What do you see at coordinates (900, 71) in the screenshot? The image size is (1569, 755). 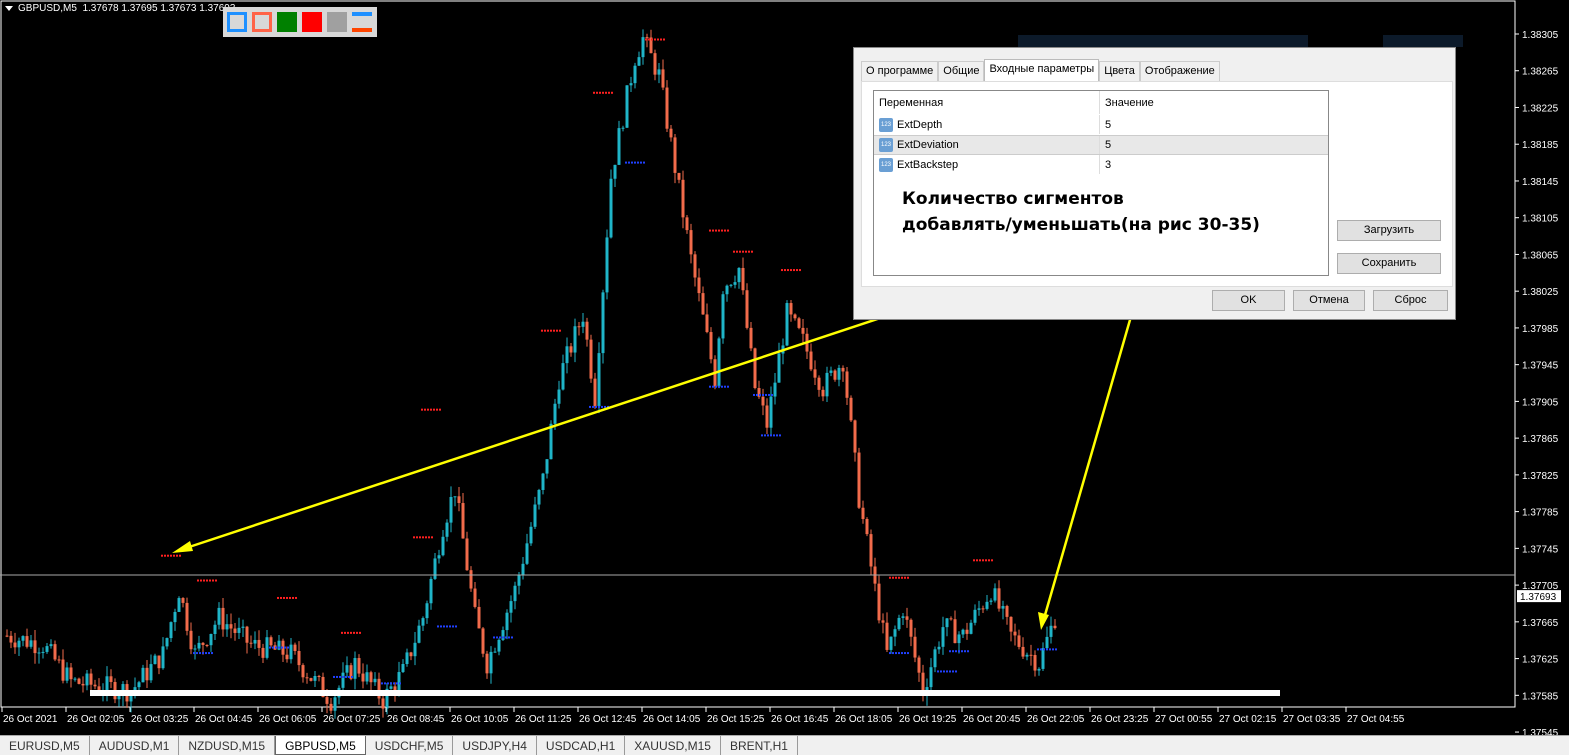 I see `tab-about: О программе` at bounding box center [900, 71].